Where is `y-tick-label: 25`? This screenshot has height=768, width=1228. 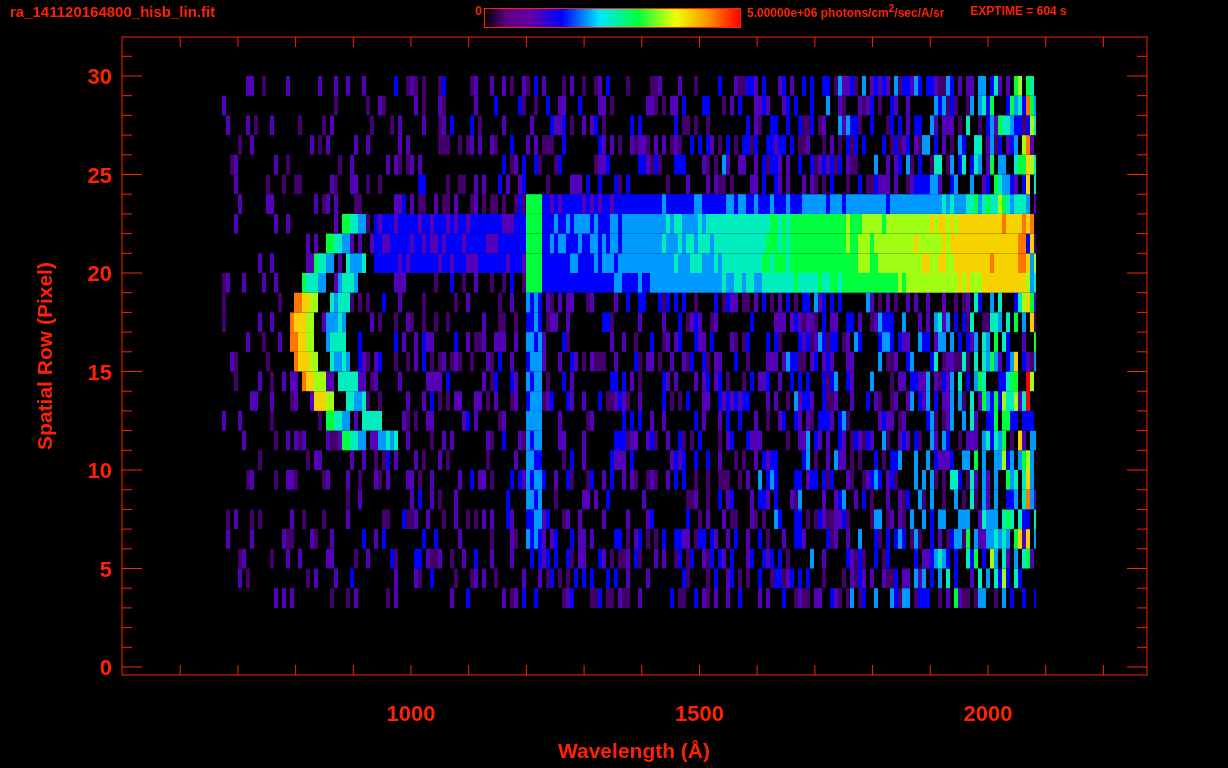 y-tick-label: 25 is located at coordinates (99, 175).